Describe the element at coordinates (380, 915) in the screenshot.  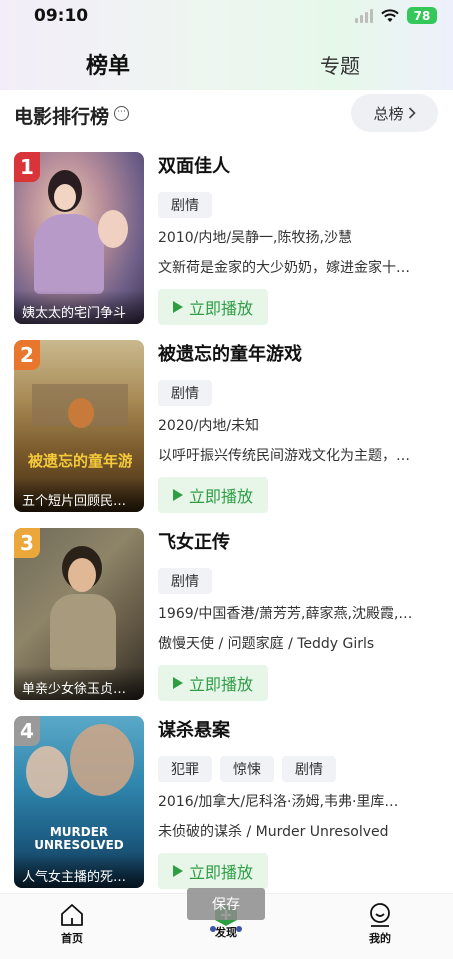
I see `profile-icon` at that location.